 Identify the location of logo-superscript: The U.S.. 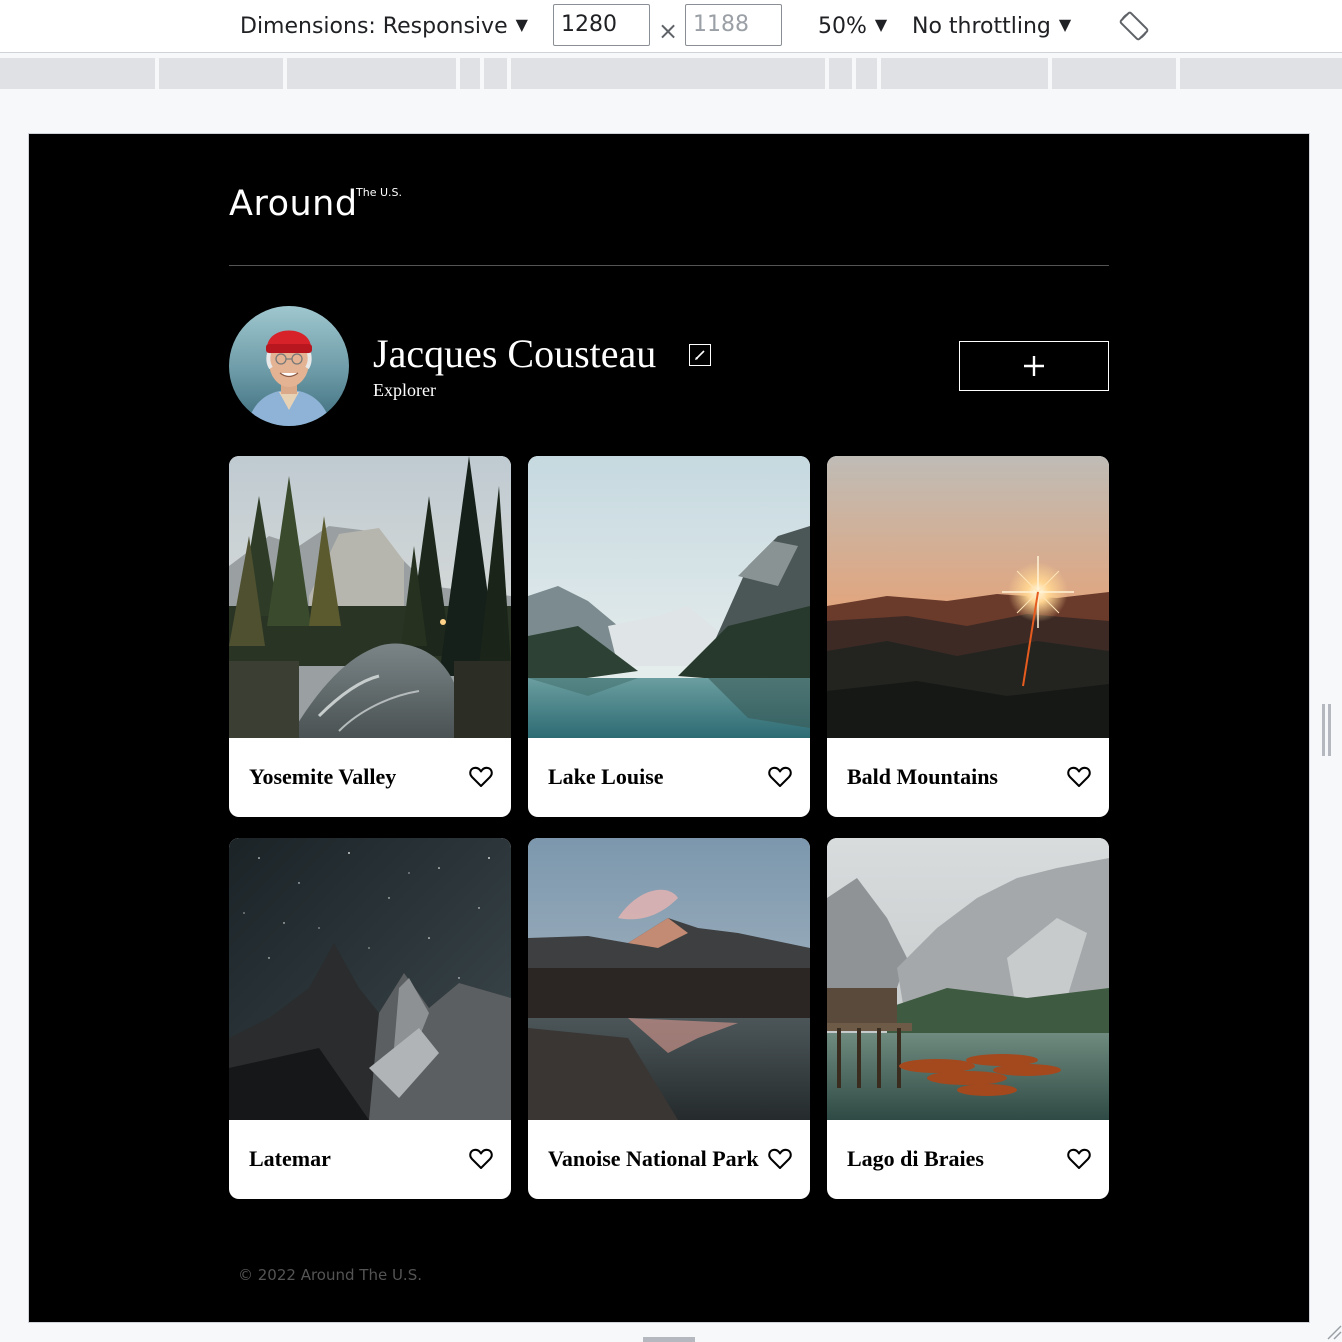
(379, 192).